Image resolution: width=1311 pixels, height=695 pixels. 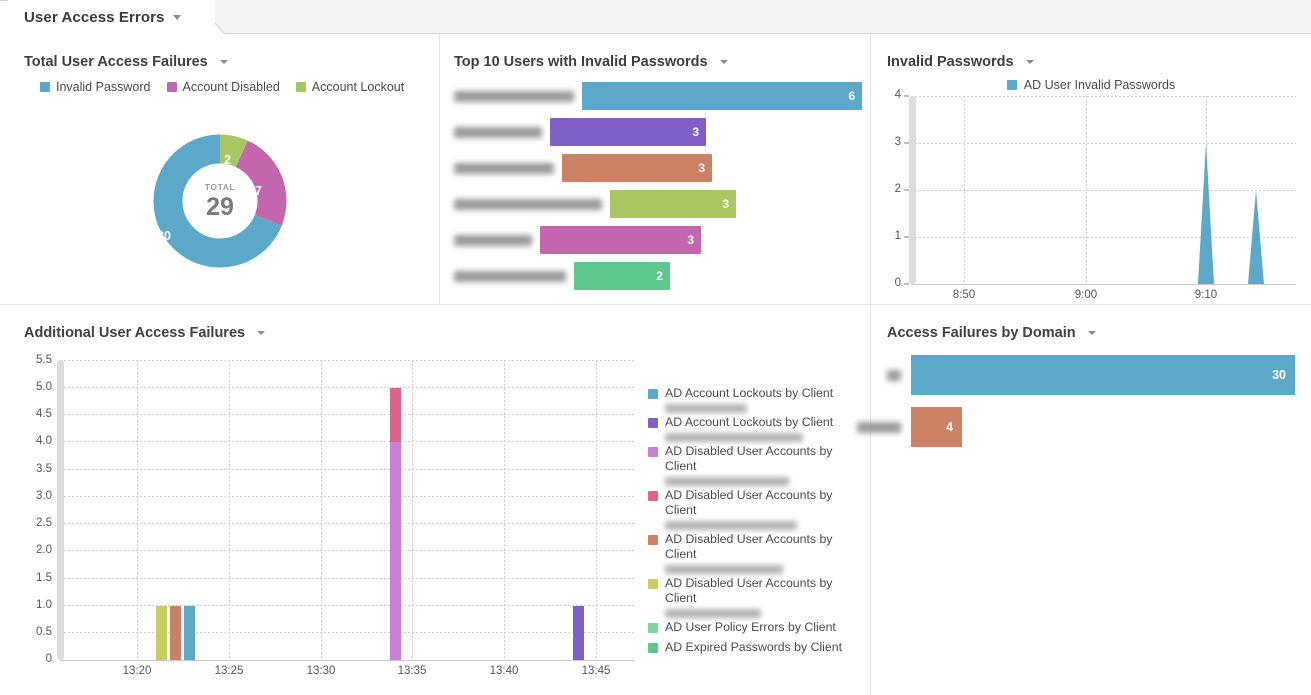 What do you see at coordinates (44, 414) in the screenshot?
I see `y-axis-tick-4-5: 4.5` at bounding box center [44, 414].